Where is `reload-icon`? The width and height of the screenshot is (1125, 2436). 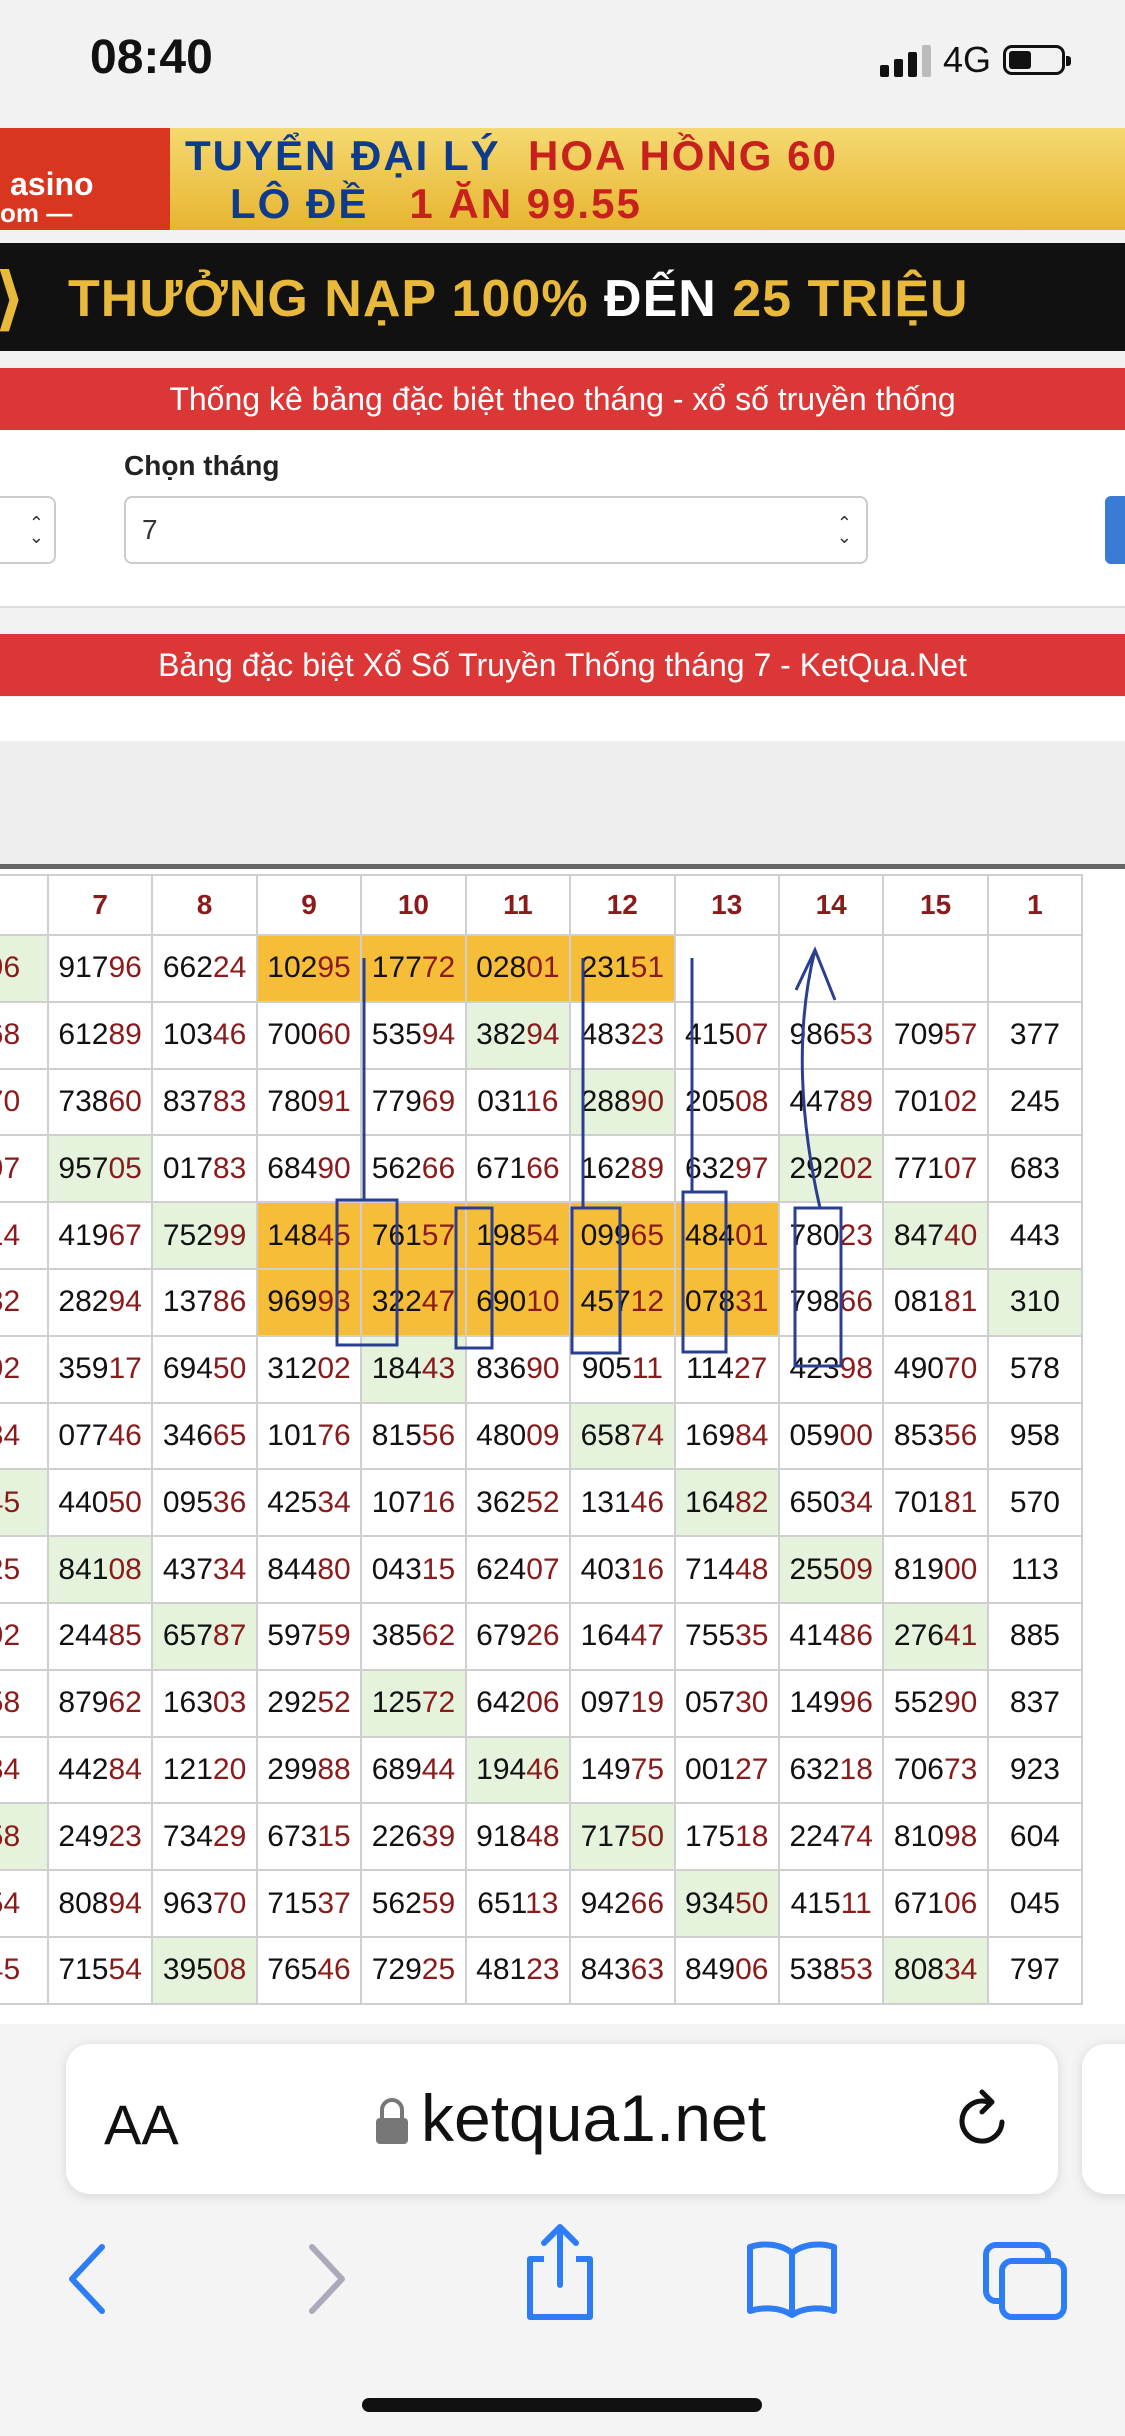 reload-icon is located at coordinates (984, 2120).